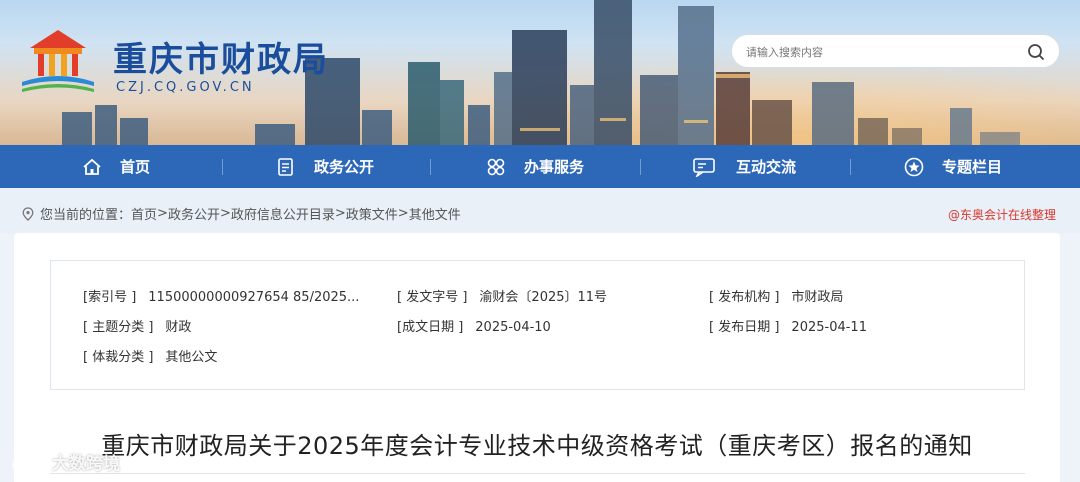  What do you see at coordinates (30, 459) in the screenshot?
I see `brand-watermark-logo-icon` at bounding box center [30, 459].